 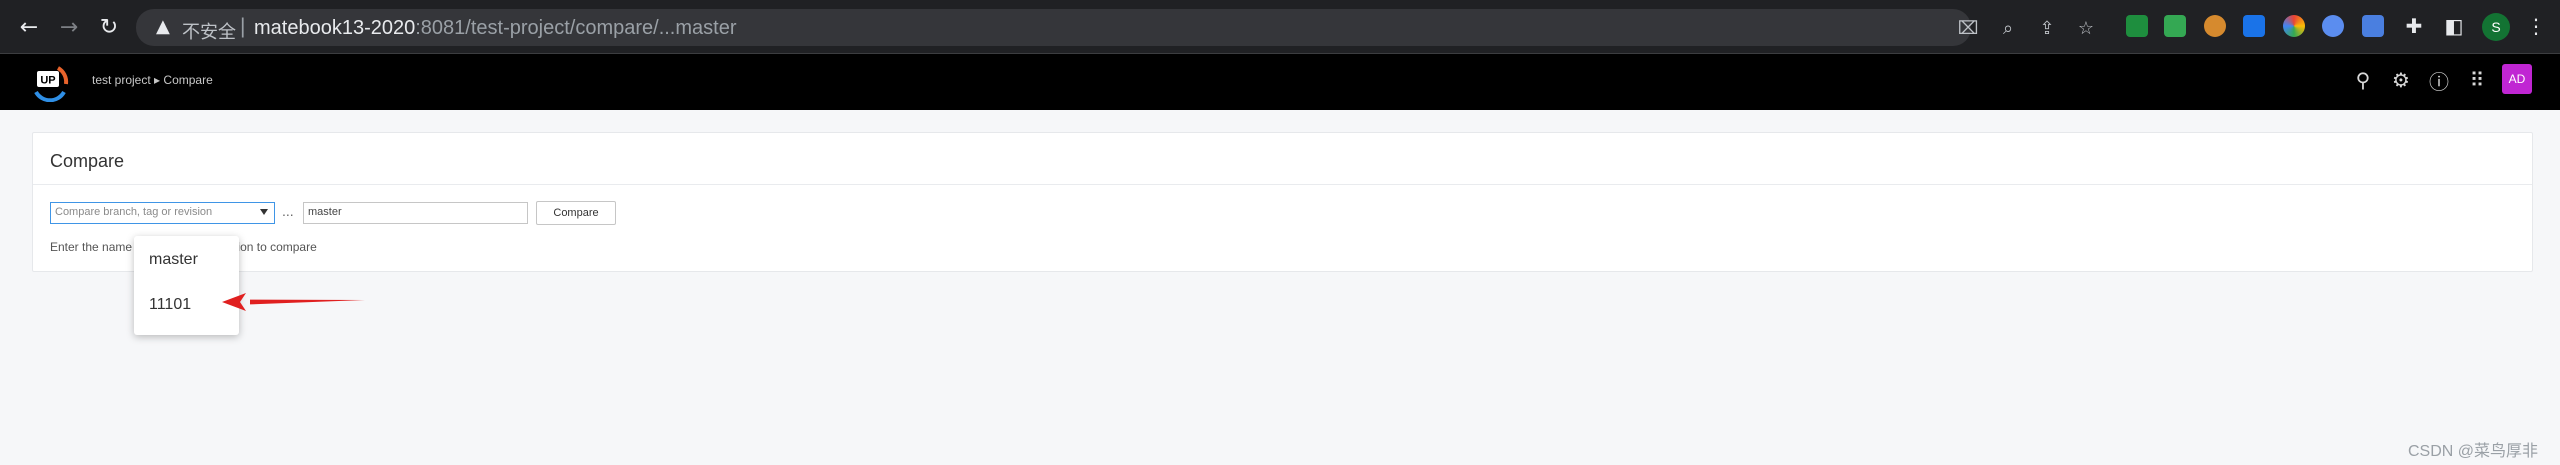 What do you see at coordinates (163, 26) in the screenshot?
I see `warning-icon: ▲` at bounding box center [163, 26].